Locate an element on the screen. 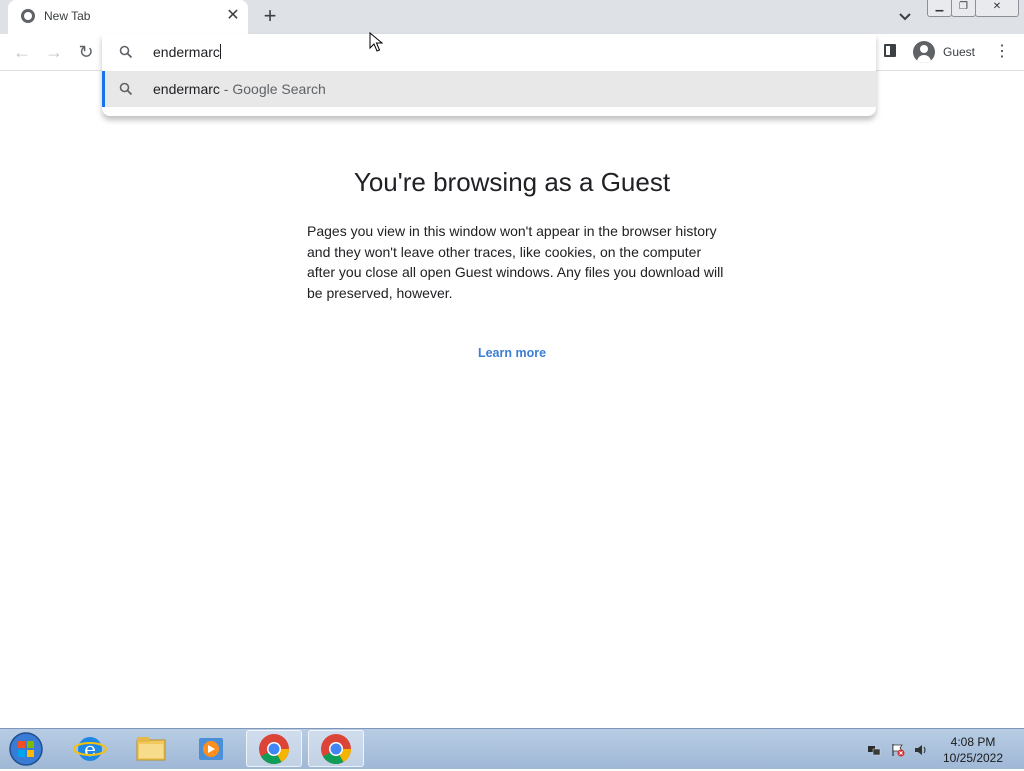 The width and height of the screenshot is (1024, 771). forward-button: → is located at coordinates (54, 52).